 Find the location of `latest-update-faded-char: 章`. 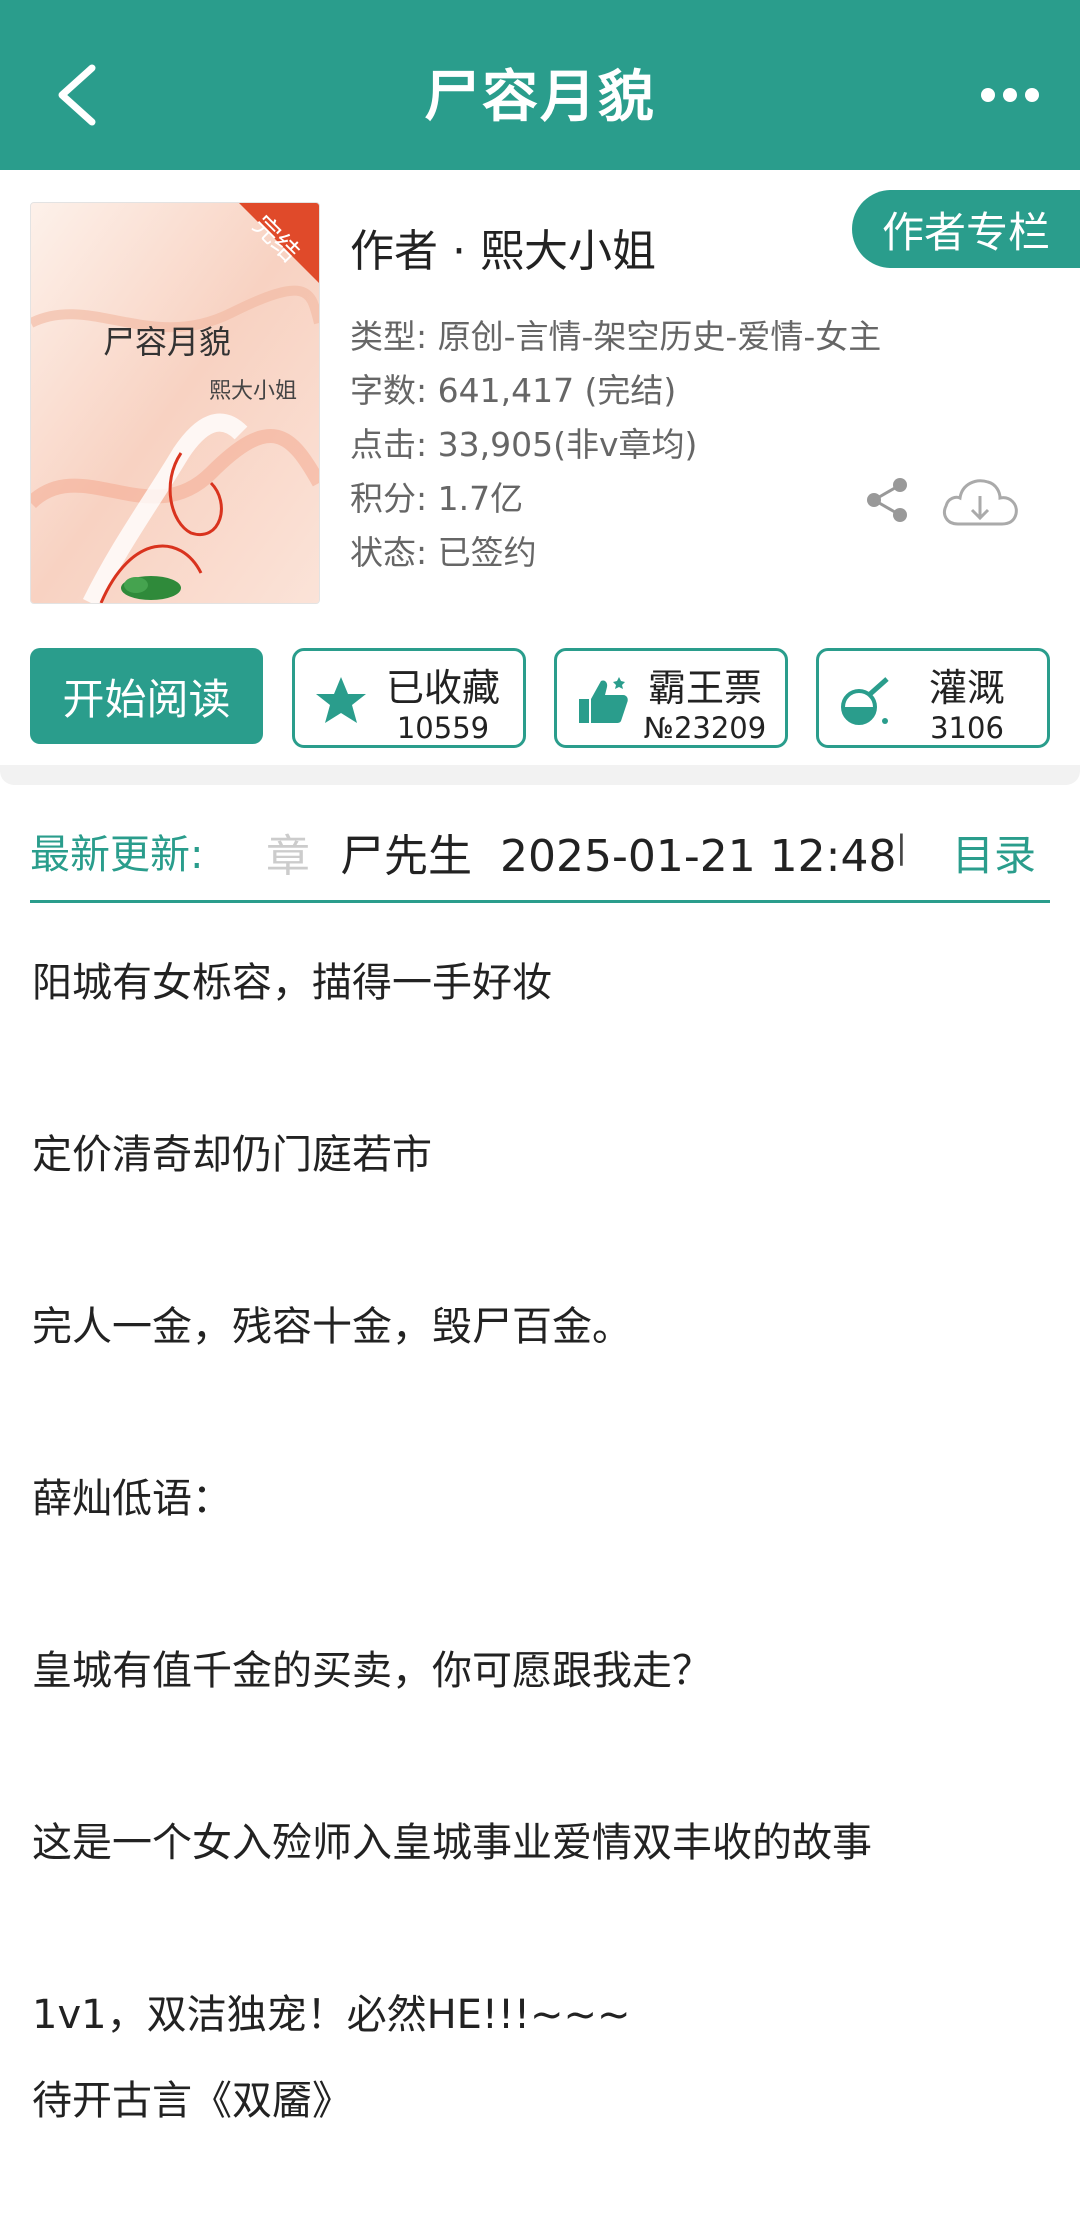

latest-update-faded-char: 章 is located at coordinates (288, 855).